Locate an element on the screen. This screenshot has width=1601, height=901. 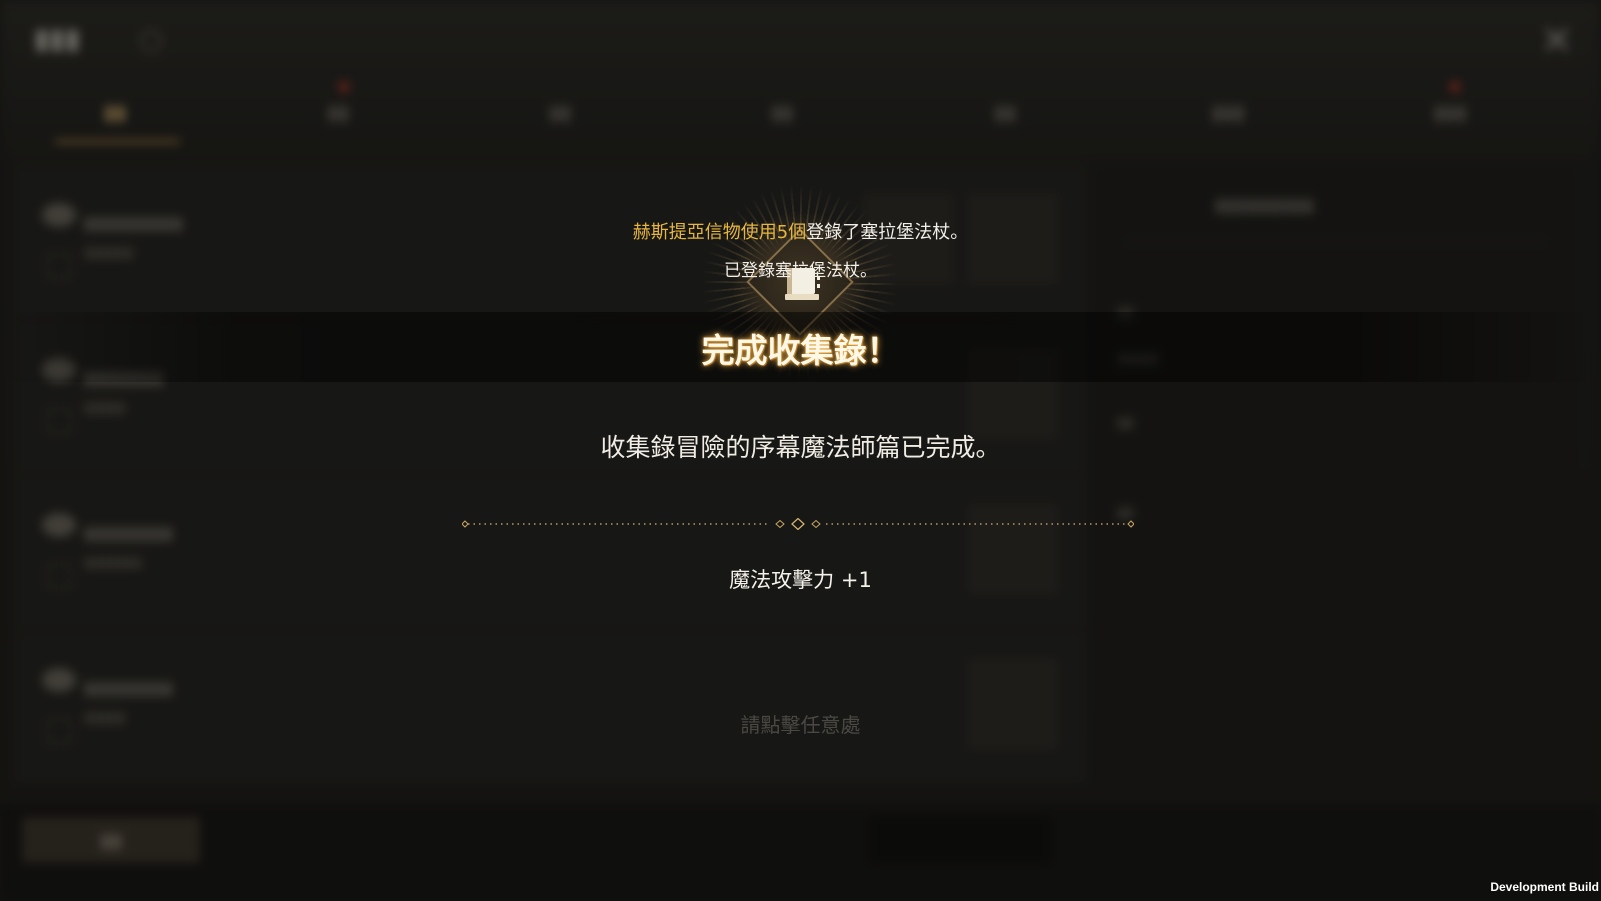
notice-rest: 登錄了塞拉堡法杖。 is located at coordinates (887, 232).